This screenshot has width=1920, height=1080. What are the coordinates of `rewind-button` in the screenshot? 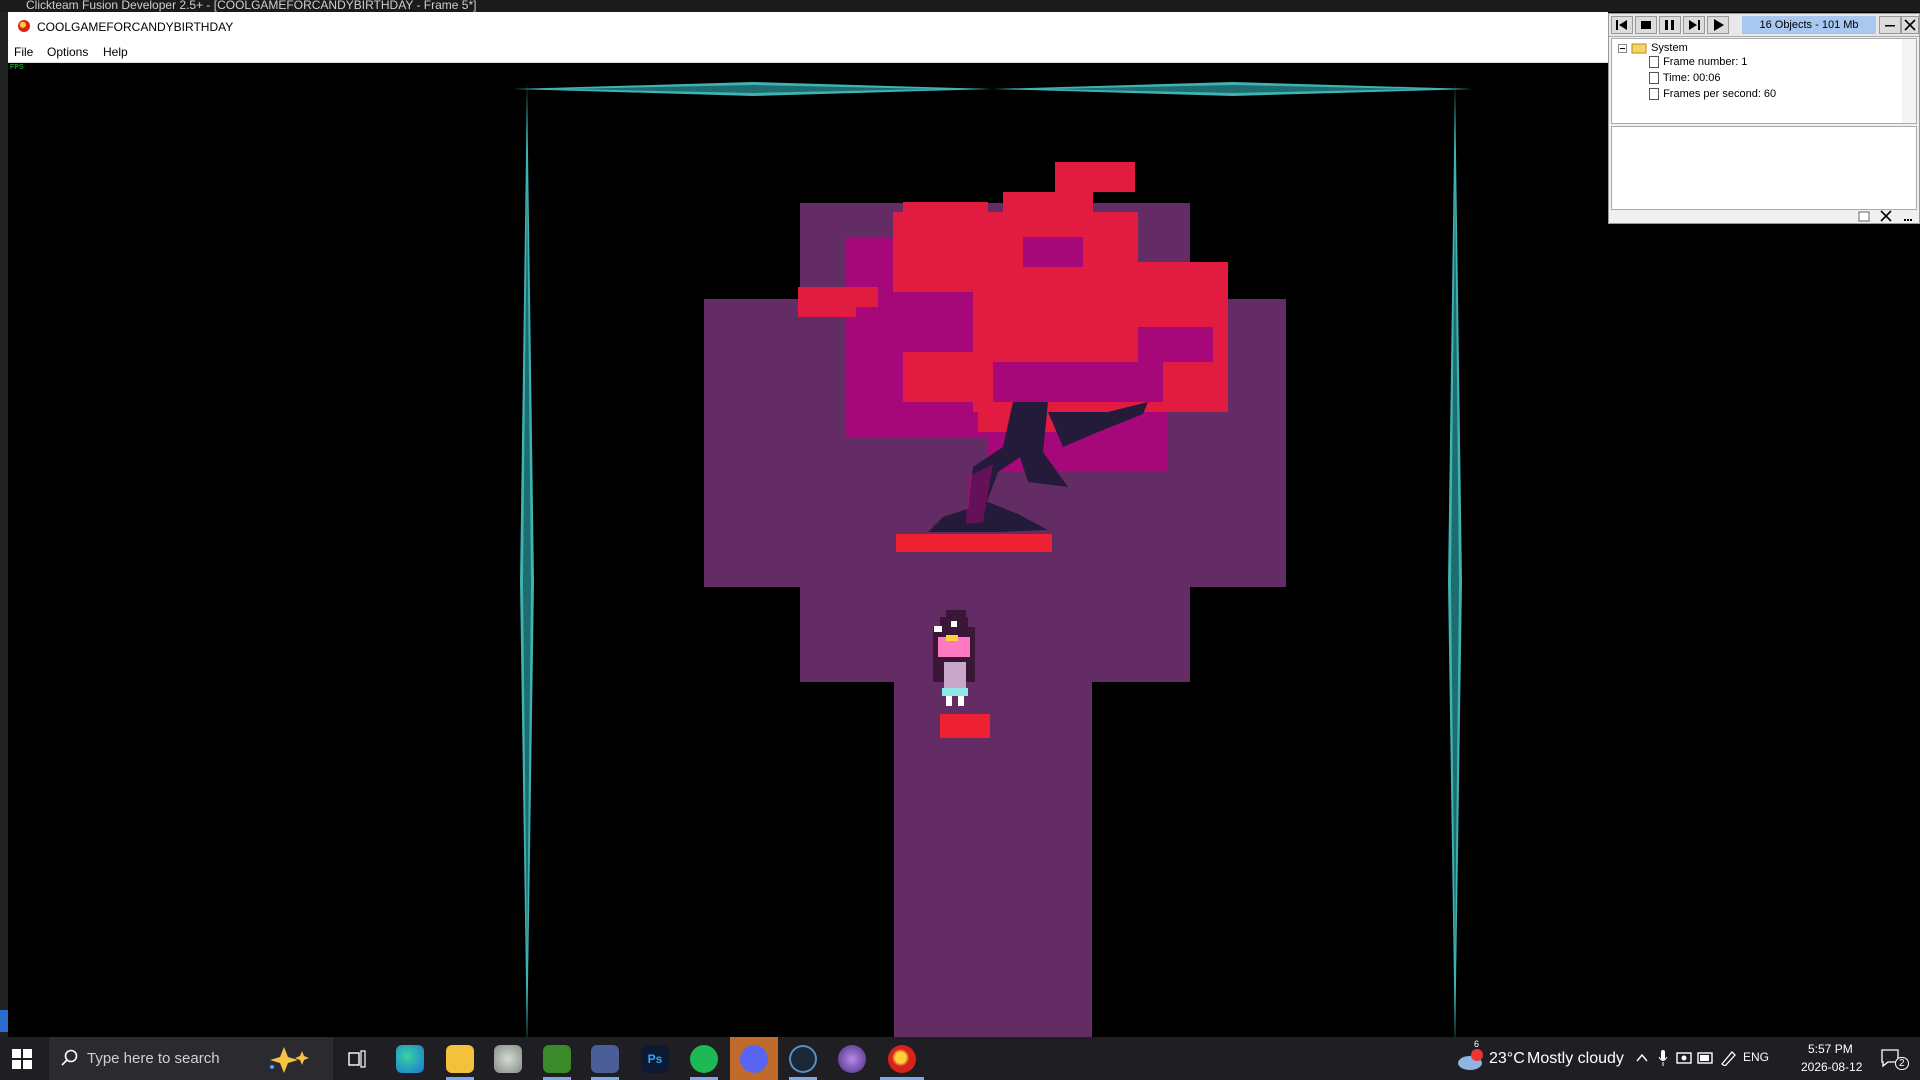 It's located at (1622, 25).